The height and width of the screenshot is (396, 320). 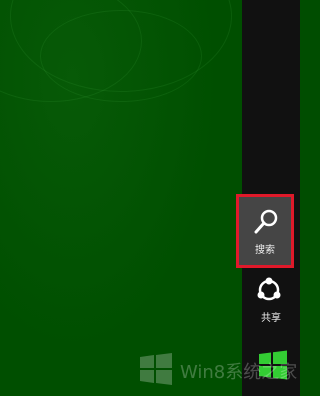 What do you see at coordinates (271, 318) in the screenshot?
I see `share-charm-label: 共享` at bounding box center [271, 318].